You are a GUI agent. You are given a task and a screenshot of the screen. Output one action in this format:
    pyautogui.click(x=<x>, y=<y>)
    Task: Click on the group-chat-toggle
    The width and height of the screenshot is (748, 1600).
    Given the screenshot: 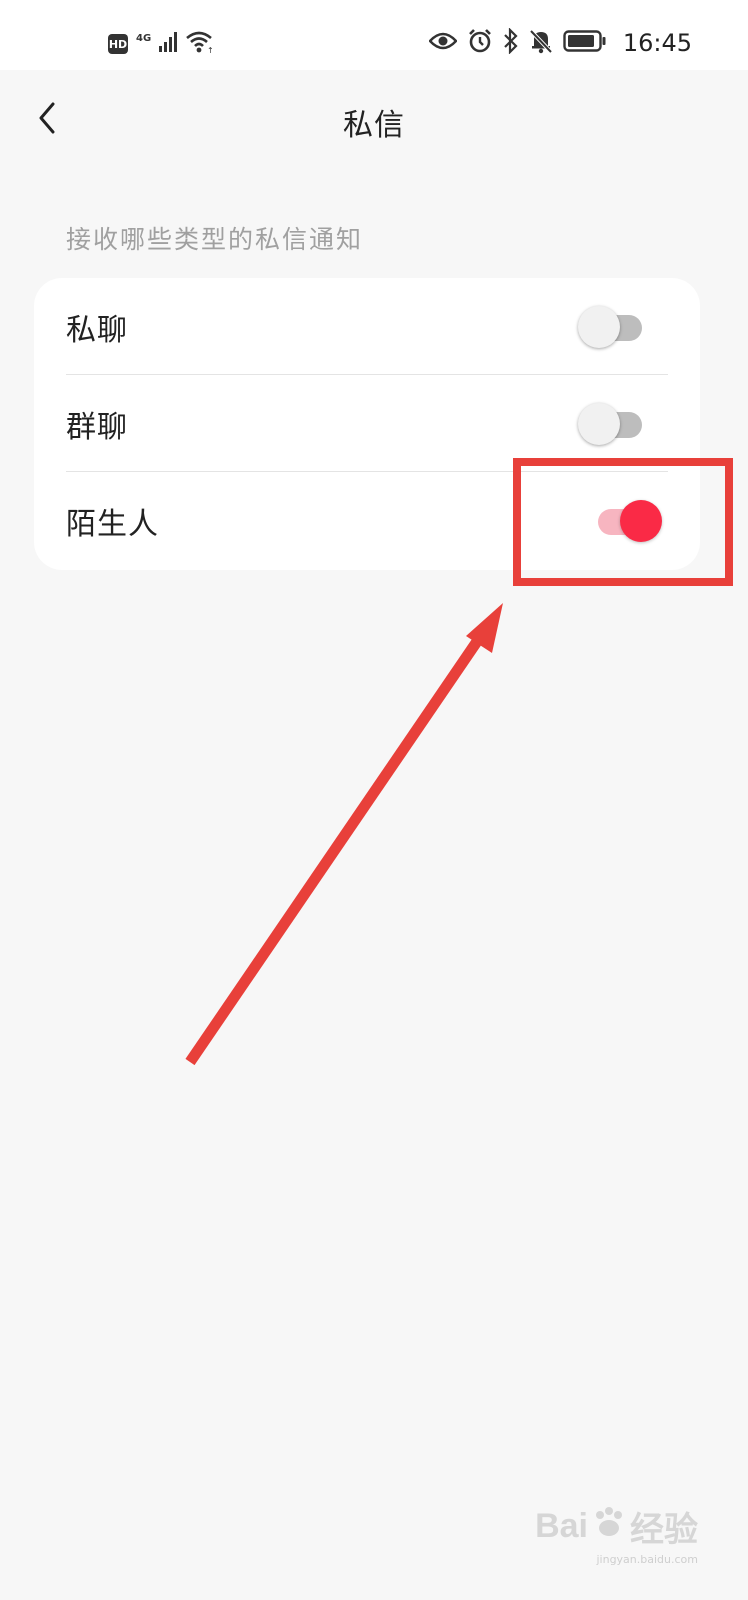 What is the action you would take?
    pyautogui.click(x=613, y=424)
    